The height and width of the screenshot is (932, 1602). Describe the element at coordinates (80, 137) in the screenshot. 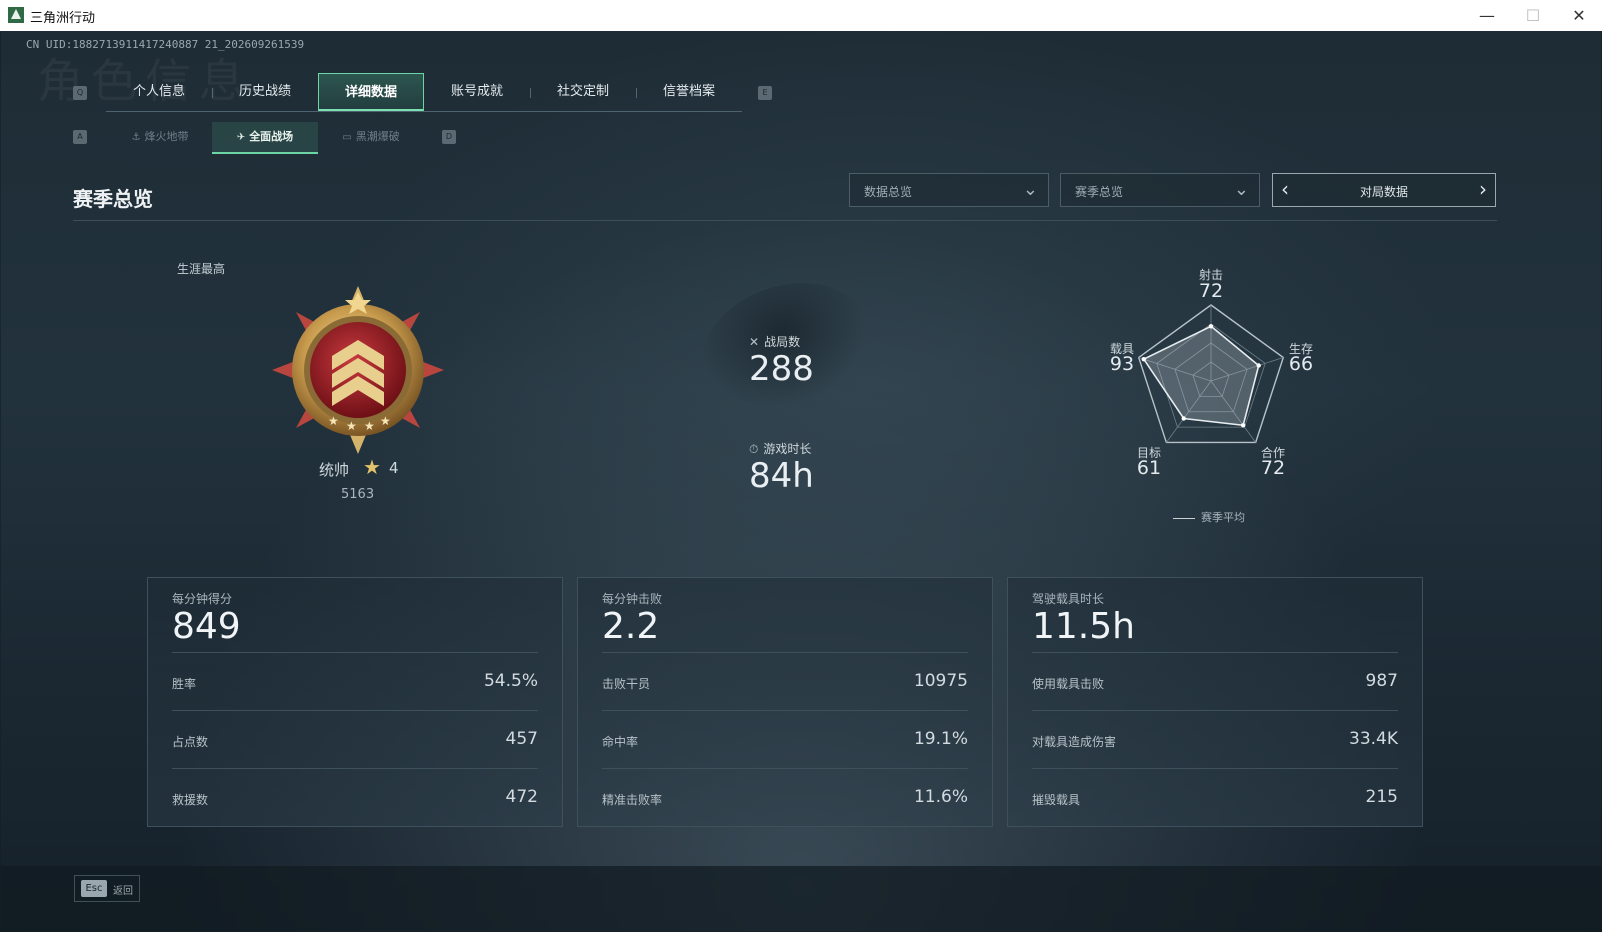

I see `prev-mode-key-hint: A` at that location.